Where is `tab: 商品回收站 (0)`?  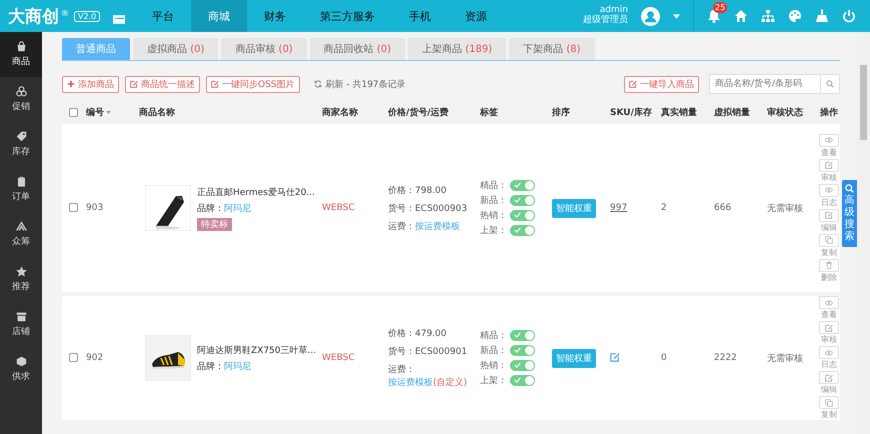
tab: 商品回收站 (0) is located at coordinates (358, 49).